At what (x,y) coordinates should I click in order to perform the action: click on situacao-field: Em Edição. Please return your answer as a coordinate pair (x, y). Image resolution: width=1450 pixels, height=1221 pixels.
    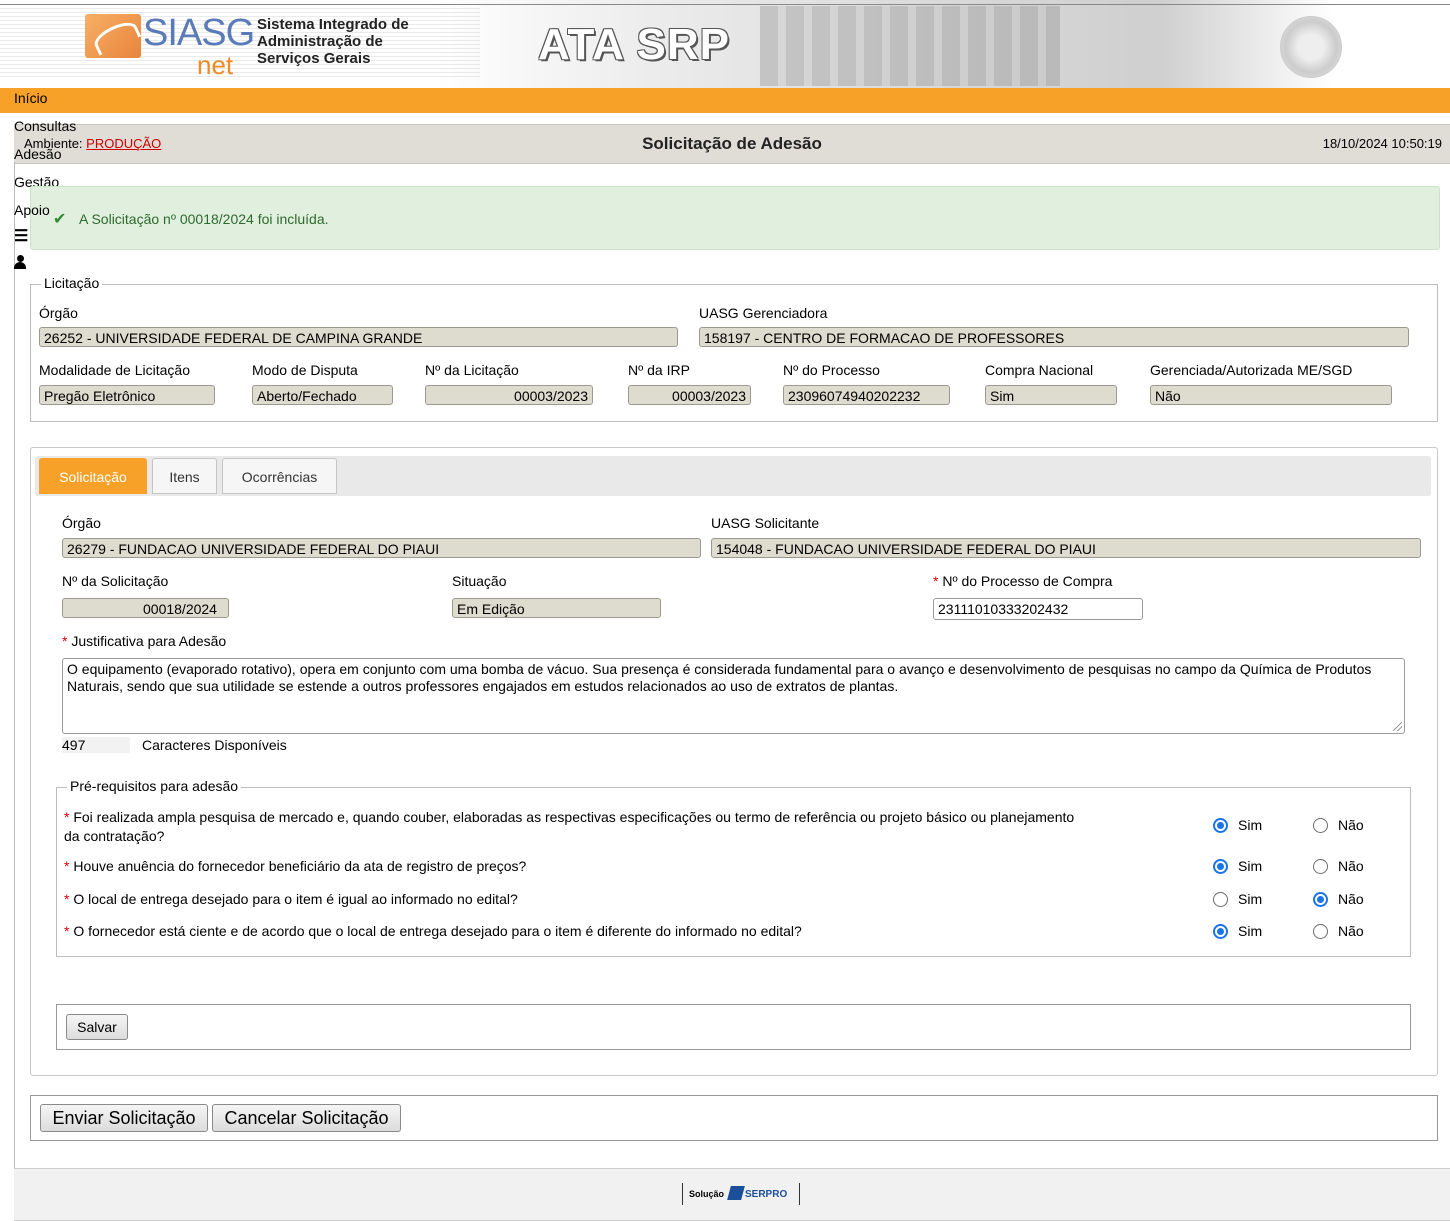
    Looking at the image, I should click on (556, 608).